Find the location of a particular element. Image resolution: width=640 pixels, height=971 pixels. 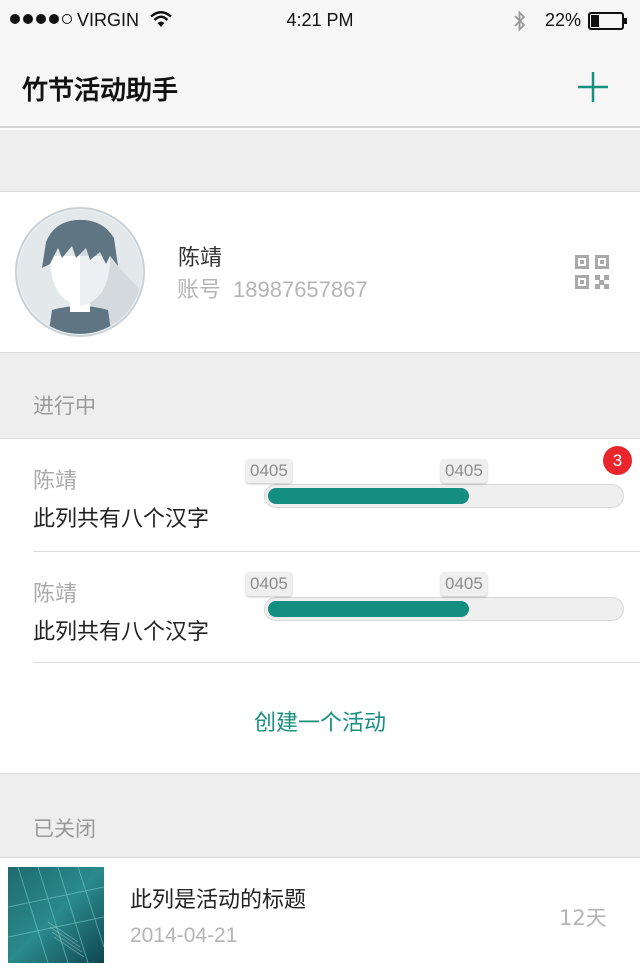

avatar is located at coordinates (80, 272).